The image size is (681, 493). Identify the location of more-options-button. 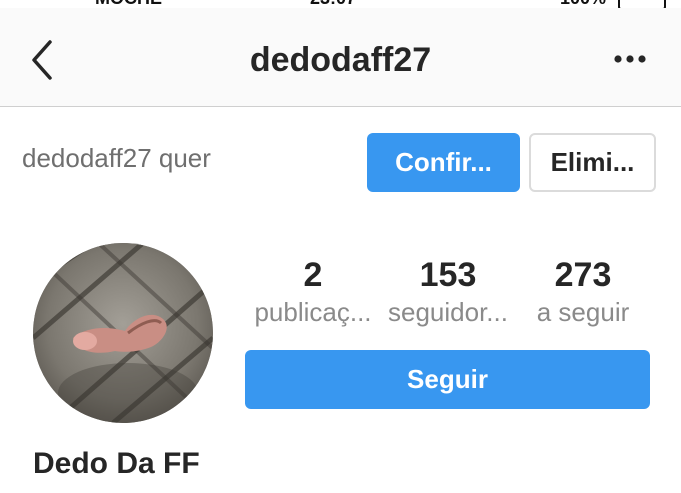
(630, 59).